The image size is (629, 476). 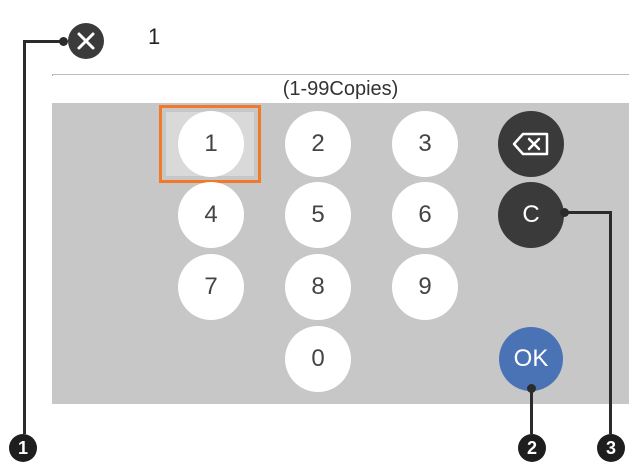 I want to click on range-label: (1-99Copies), so click(x=340, y=89).